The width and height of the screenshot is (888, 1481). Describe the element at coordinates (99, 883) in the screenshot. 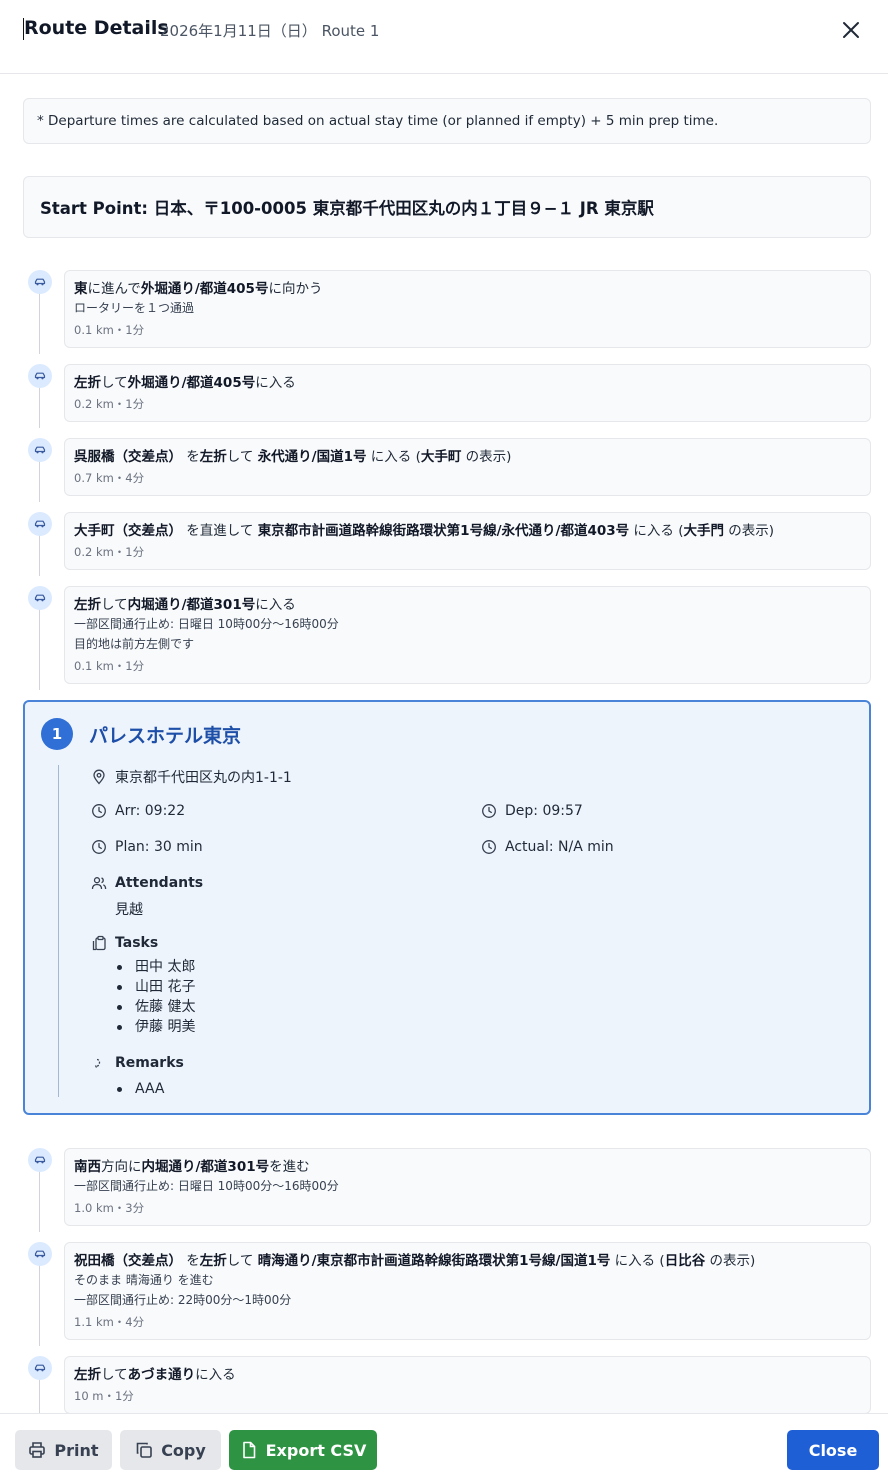

I see `users-icon` at that location.